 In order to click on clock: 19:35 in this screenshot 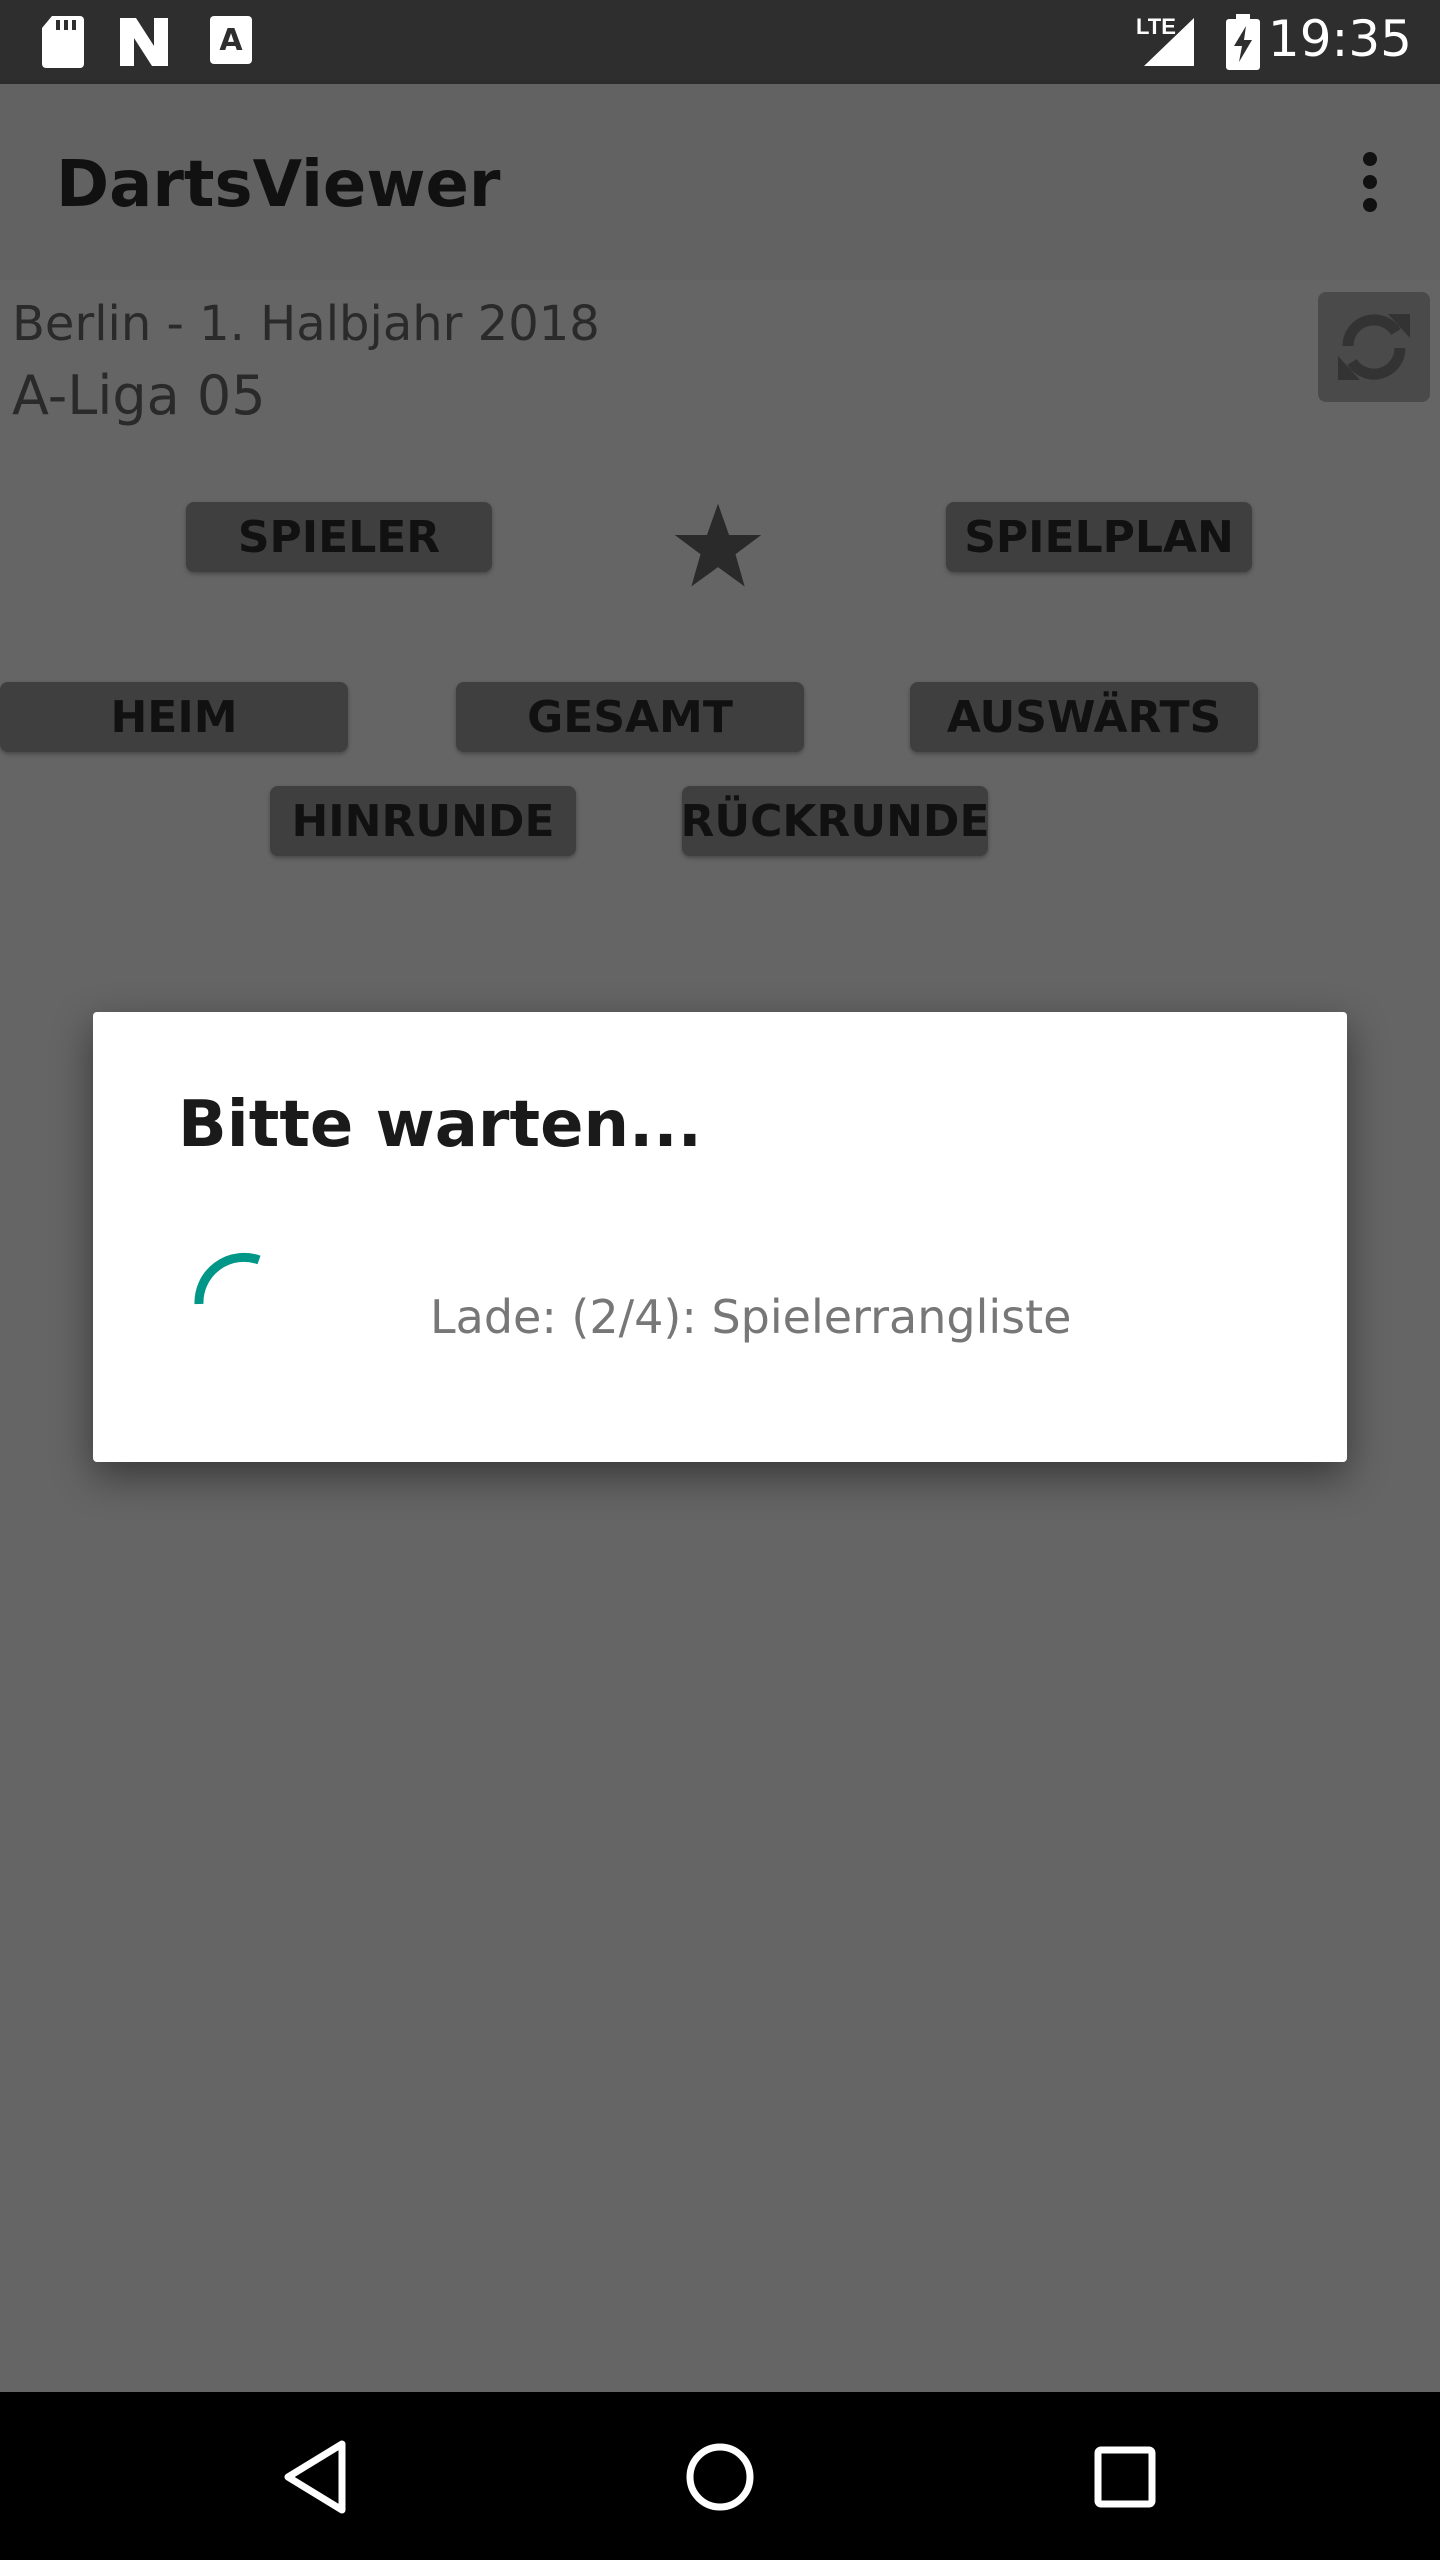, I will do `click(1339, 39)`.